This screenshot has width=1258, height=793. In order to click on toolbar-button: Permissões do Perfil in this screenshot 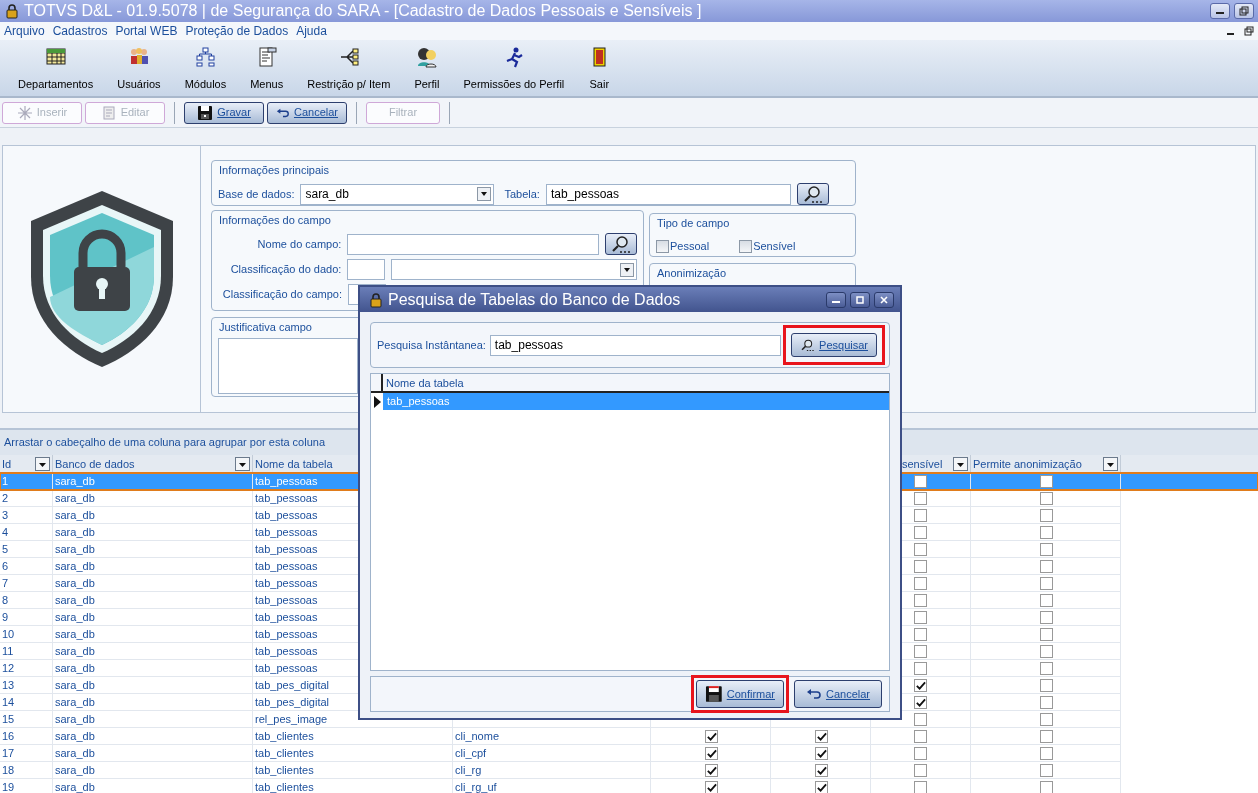, I will do `click(514, 69)`.